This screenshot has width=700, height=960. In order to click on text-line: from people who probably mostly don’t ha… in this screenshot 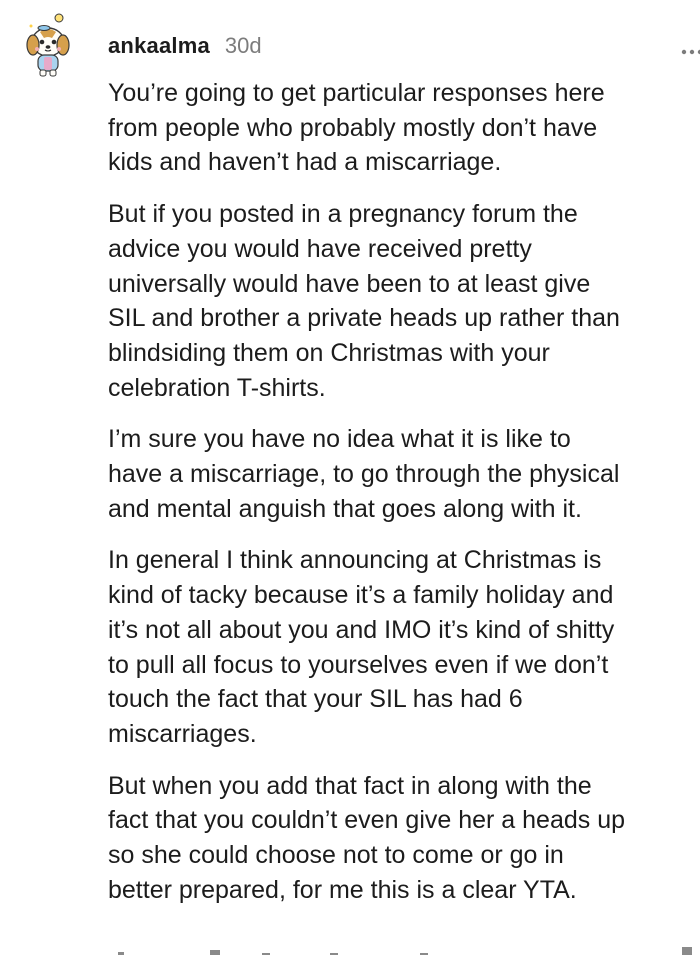, I will do `click(353, 127)`.